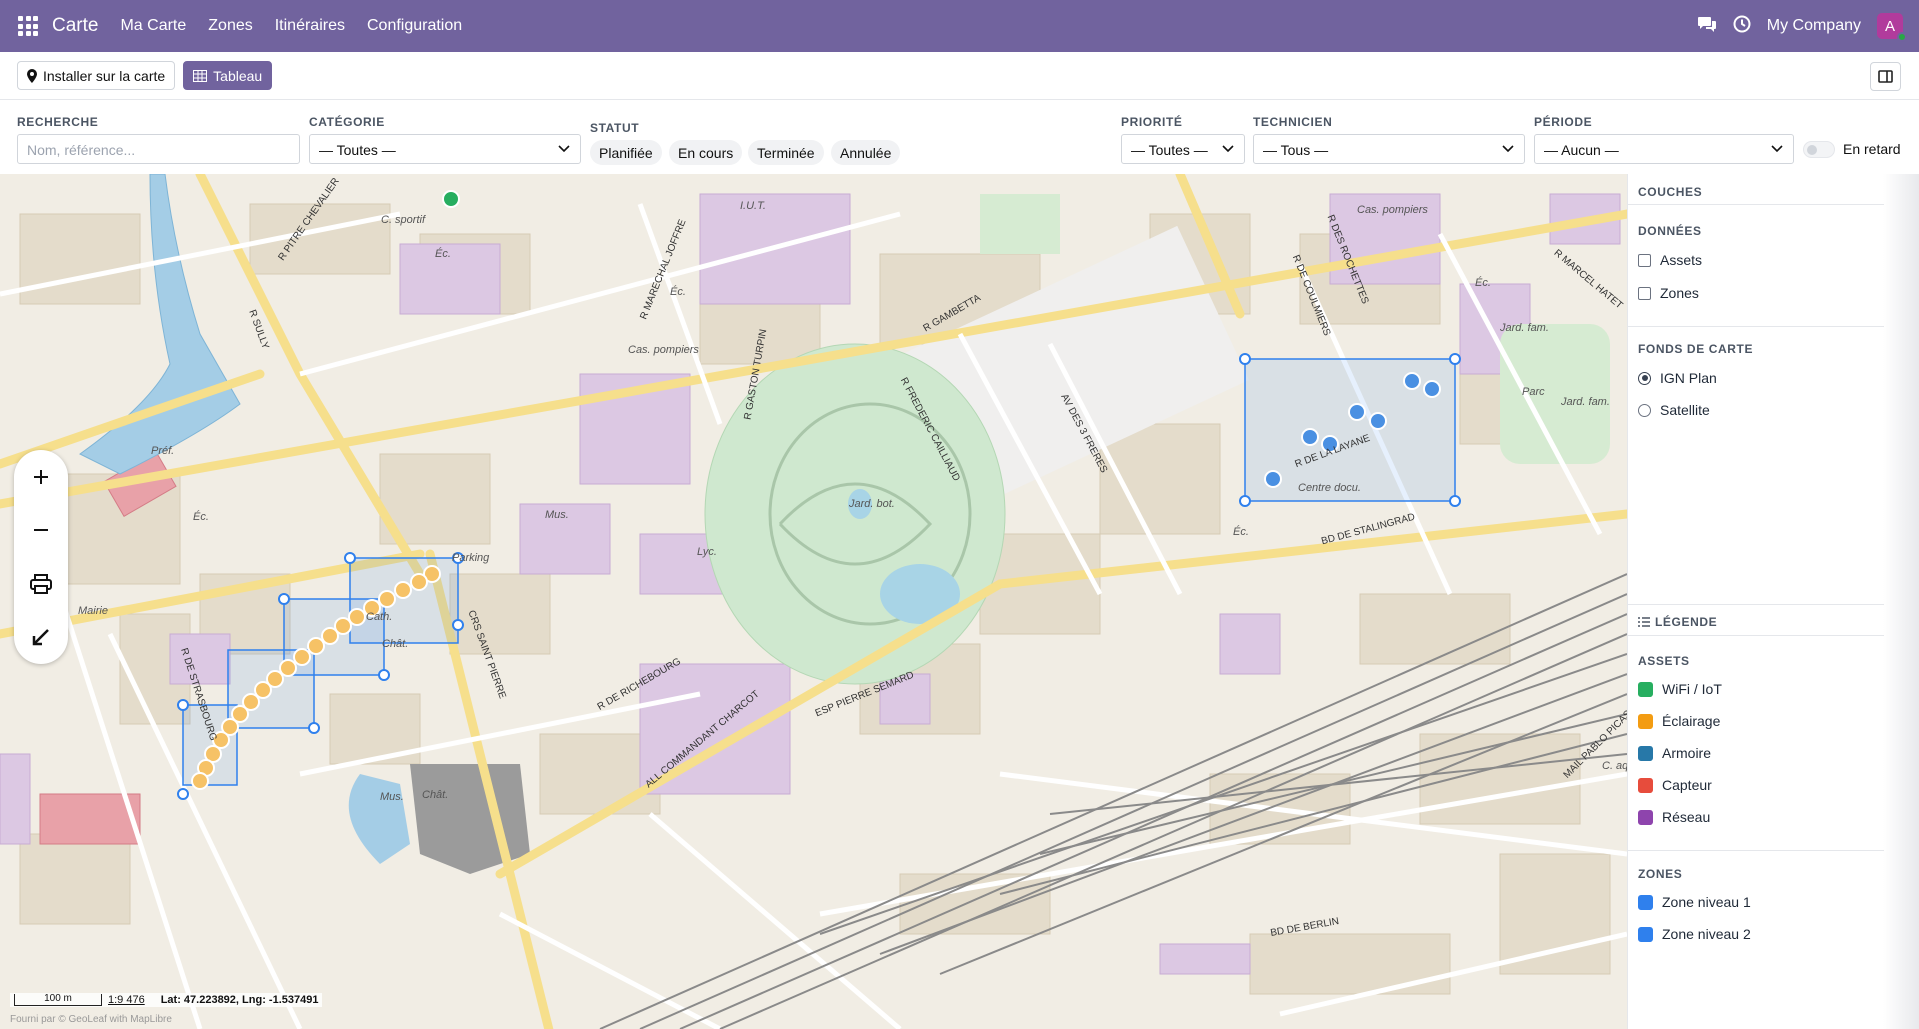  I want to click on app-title: Carte, so click(75, 26).